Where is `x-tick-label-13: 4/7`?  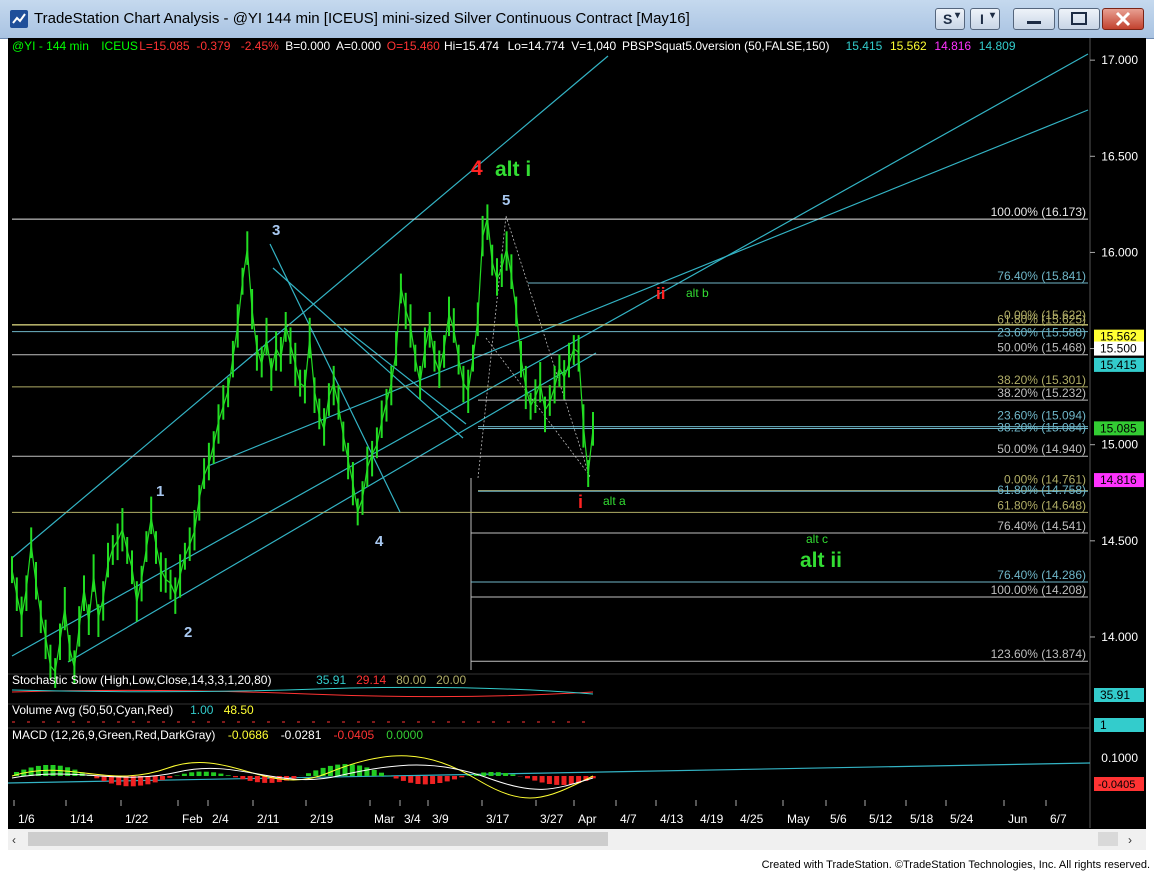 x-tick-label-13: 4/7 is located at coordinates (628, 819).